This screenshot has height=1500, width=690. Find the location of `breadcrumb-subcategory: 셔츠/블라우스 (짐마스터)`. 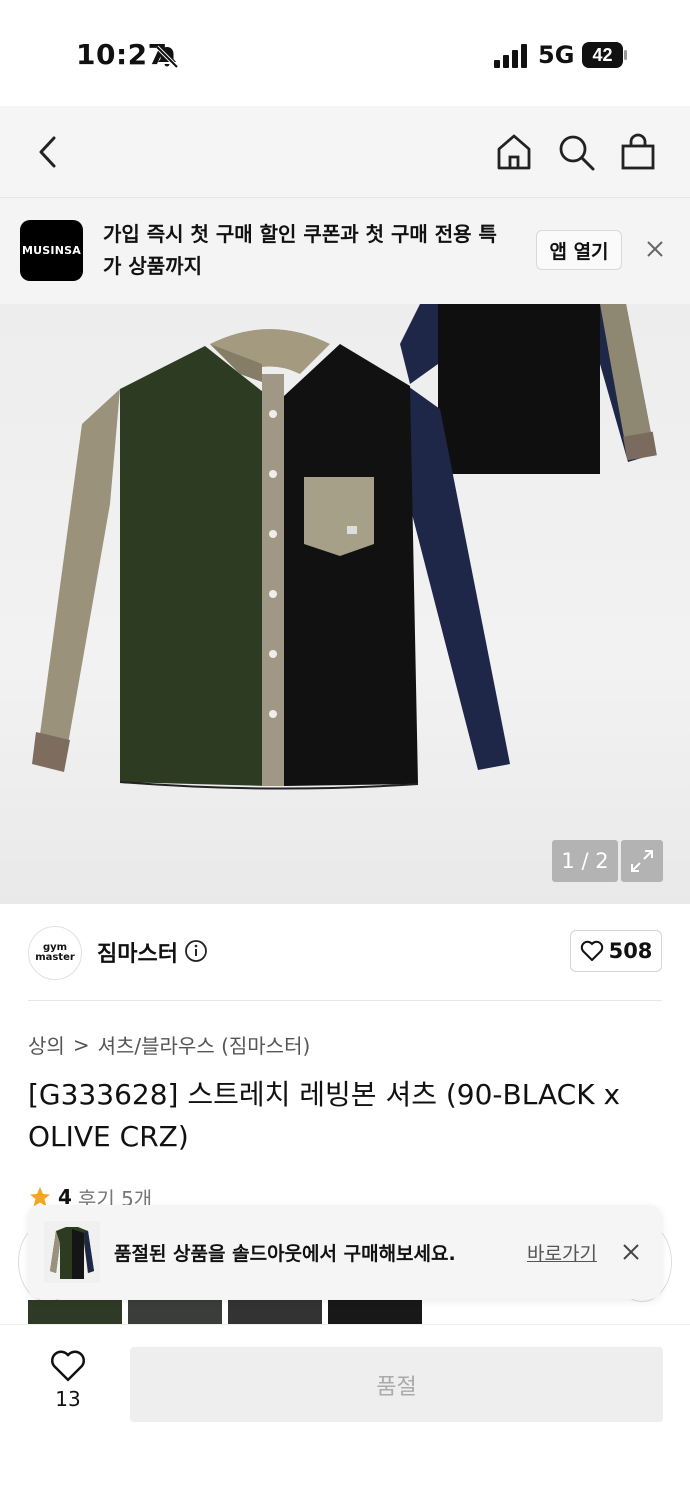

breadcrumb-subcategory: 셔츠/블라우스 (짐마스터) is located at coordinates (204, 1044).